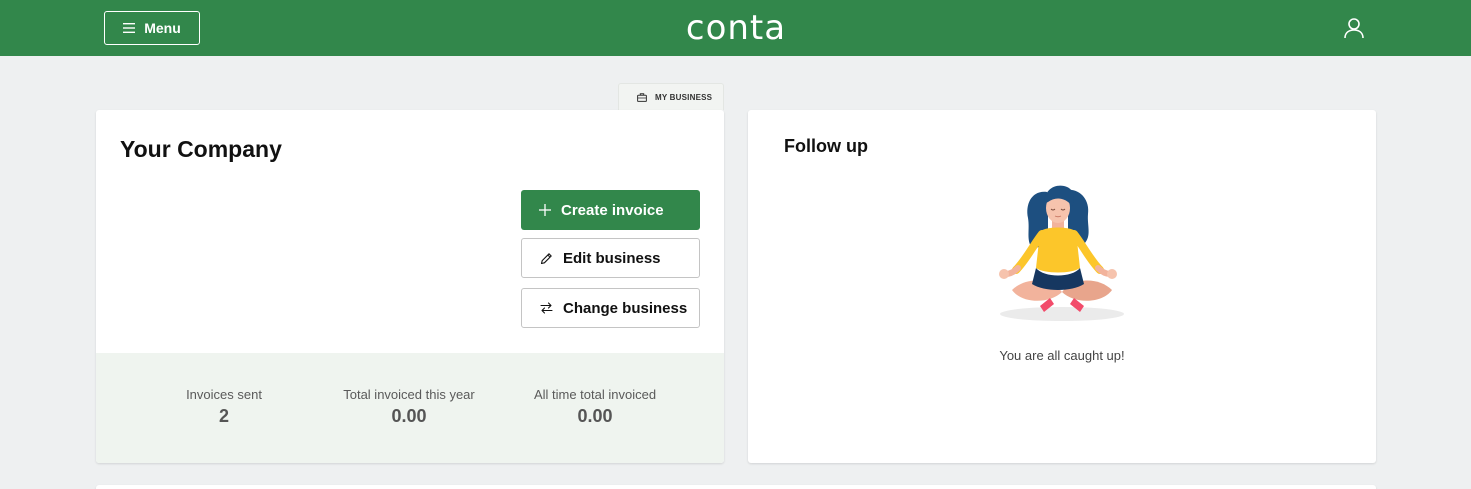  Describe the element at coordinates (162, 28) in the screenshot. I see `menu-label: Menu` at that location.